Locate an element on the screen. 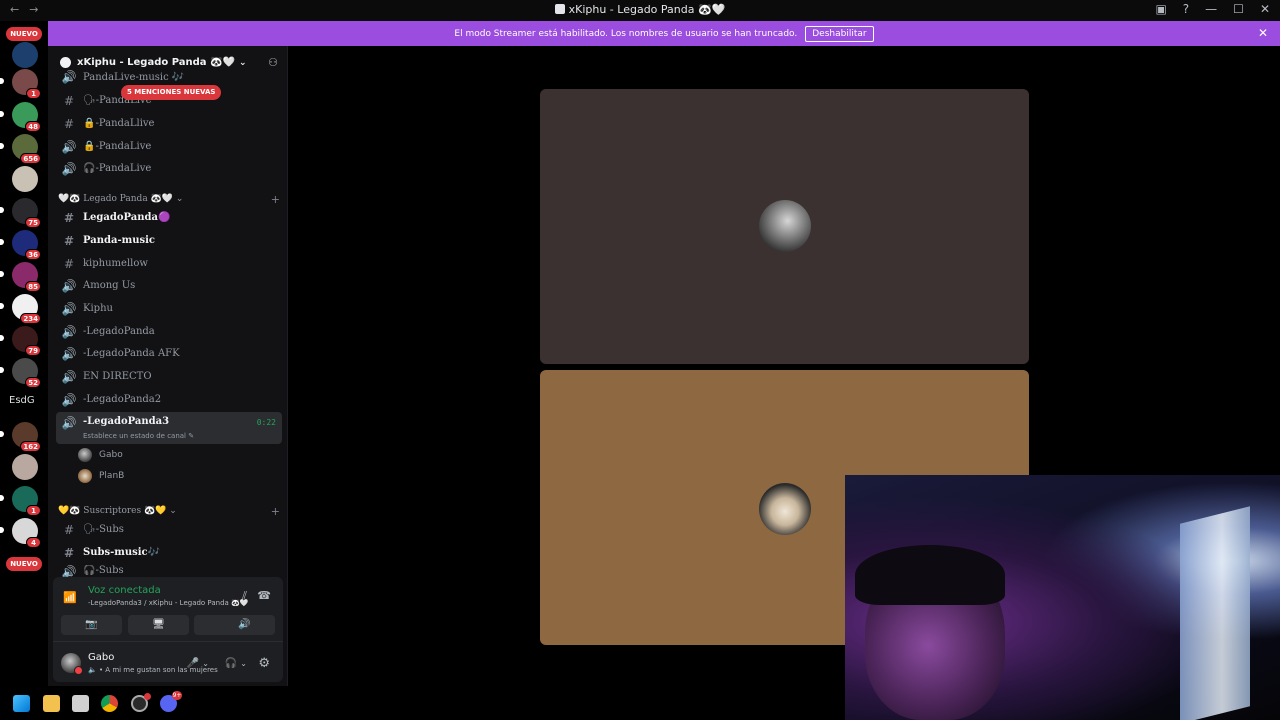 Image resolution: width=1280 pixels, height=720 pixels. mention-badge: 52 is located at coordinates (33, 382).